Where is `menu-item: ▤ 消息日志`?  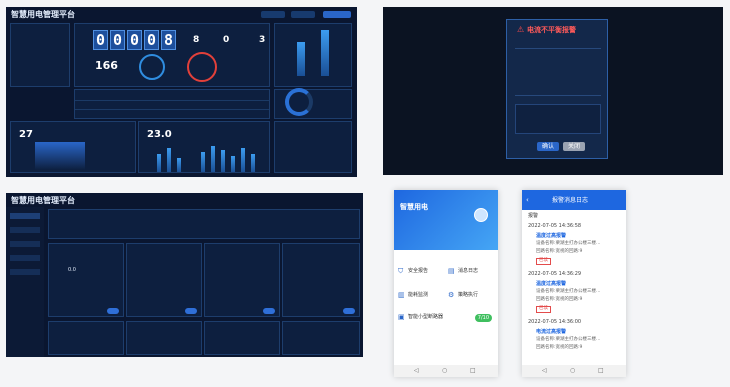 menu-item: ▤ 消息日志 is located at coordinates (471, 272).